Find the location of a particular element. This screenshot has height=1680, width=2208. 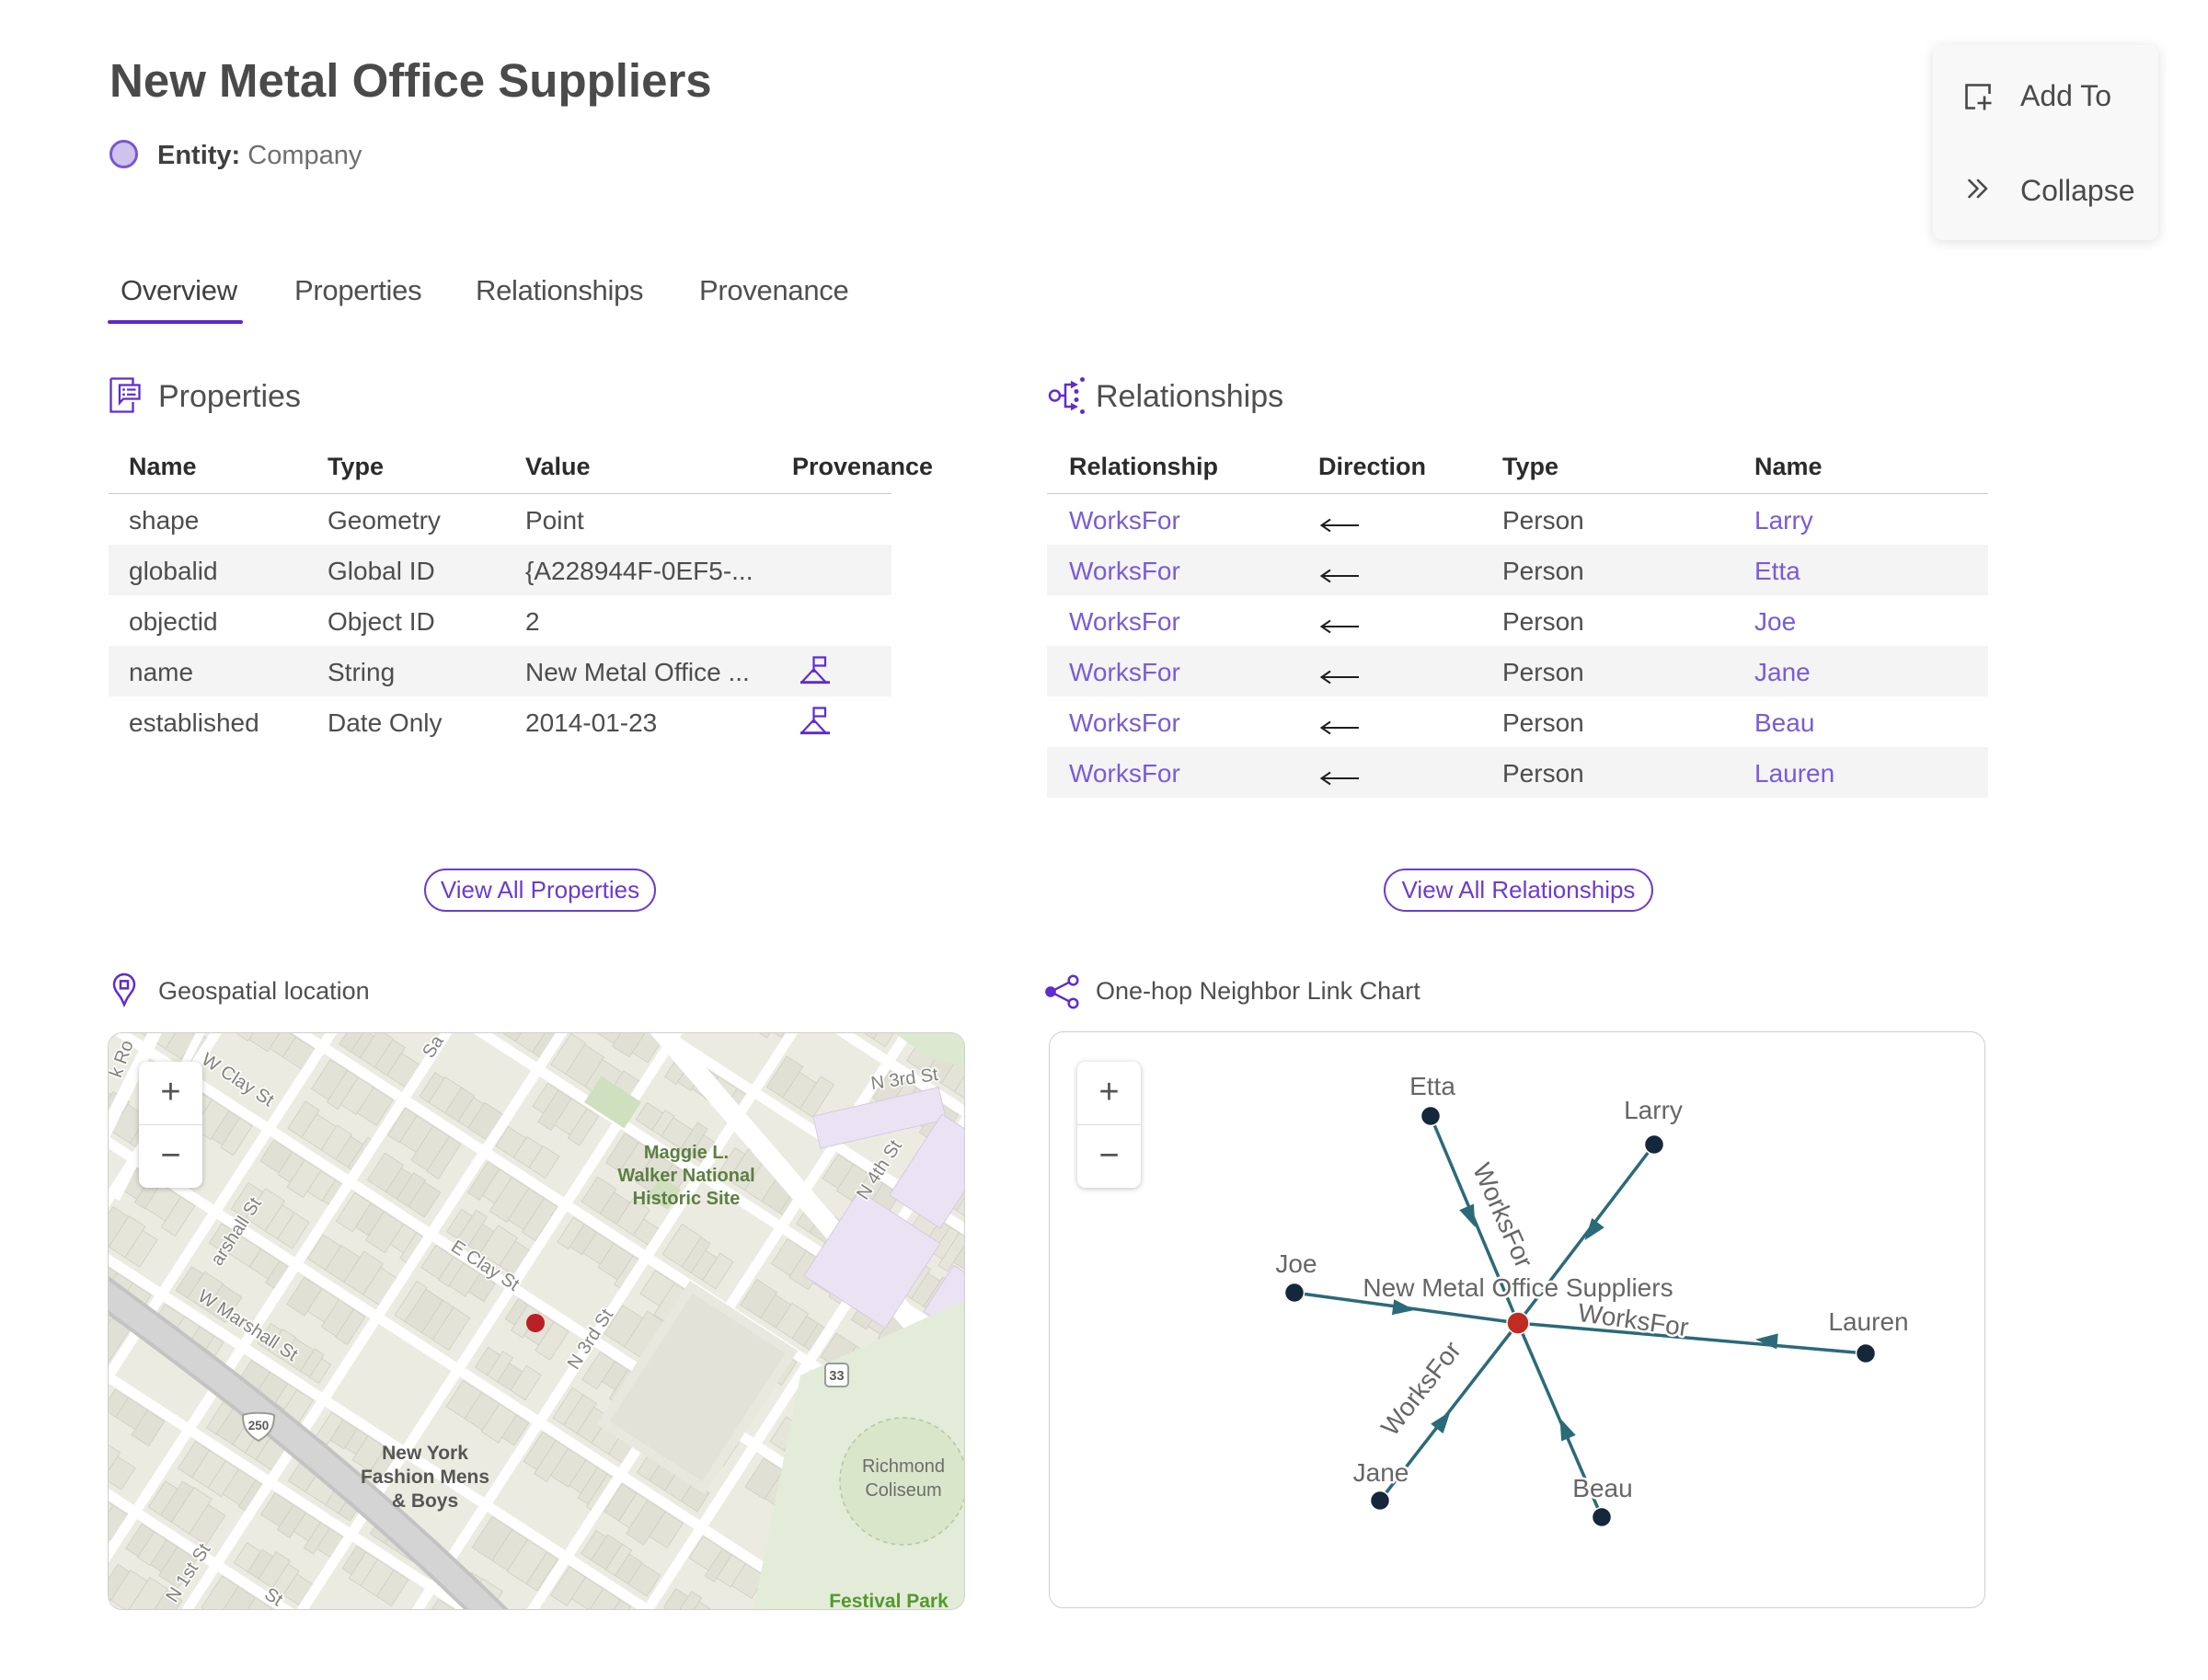

svg-text: Historic Site is located at coordinates (687, 1199).